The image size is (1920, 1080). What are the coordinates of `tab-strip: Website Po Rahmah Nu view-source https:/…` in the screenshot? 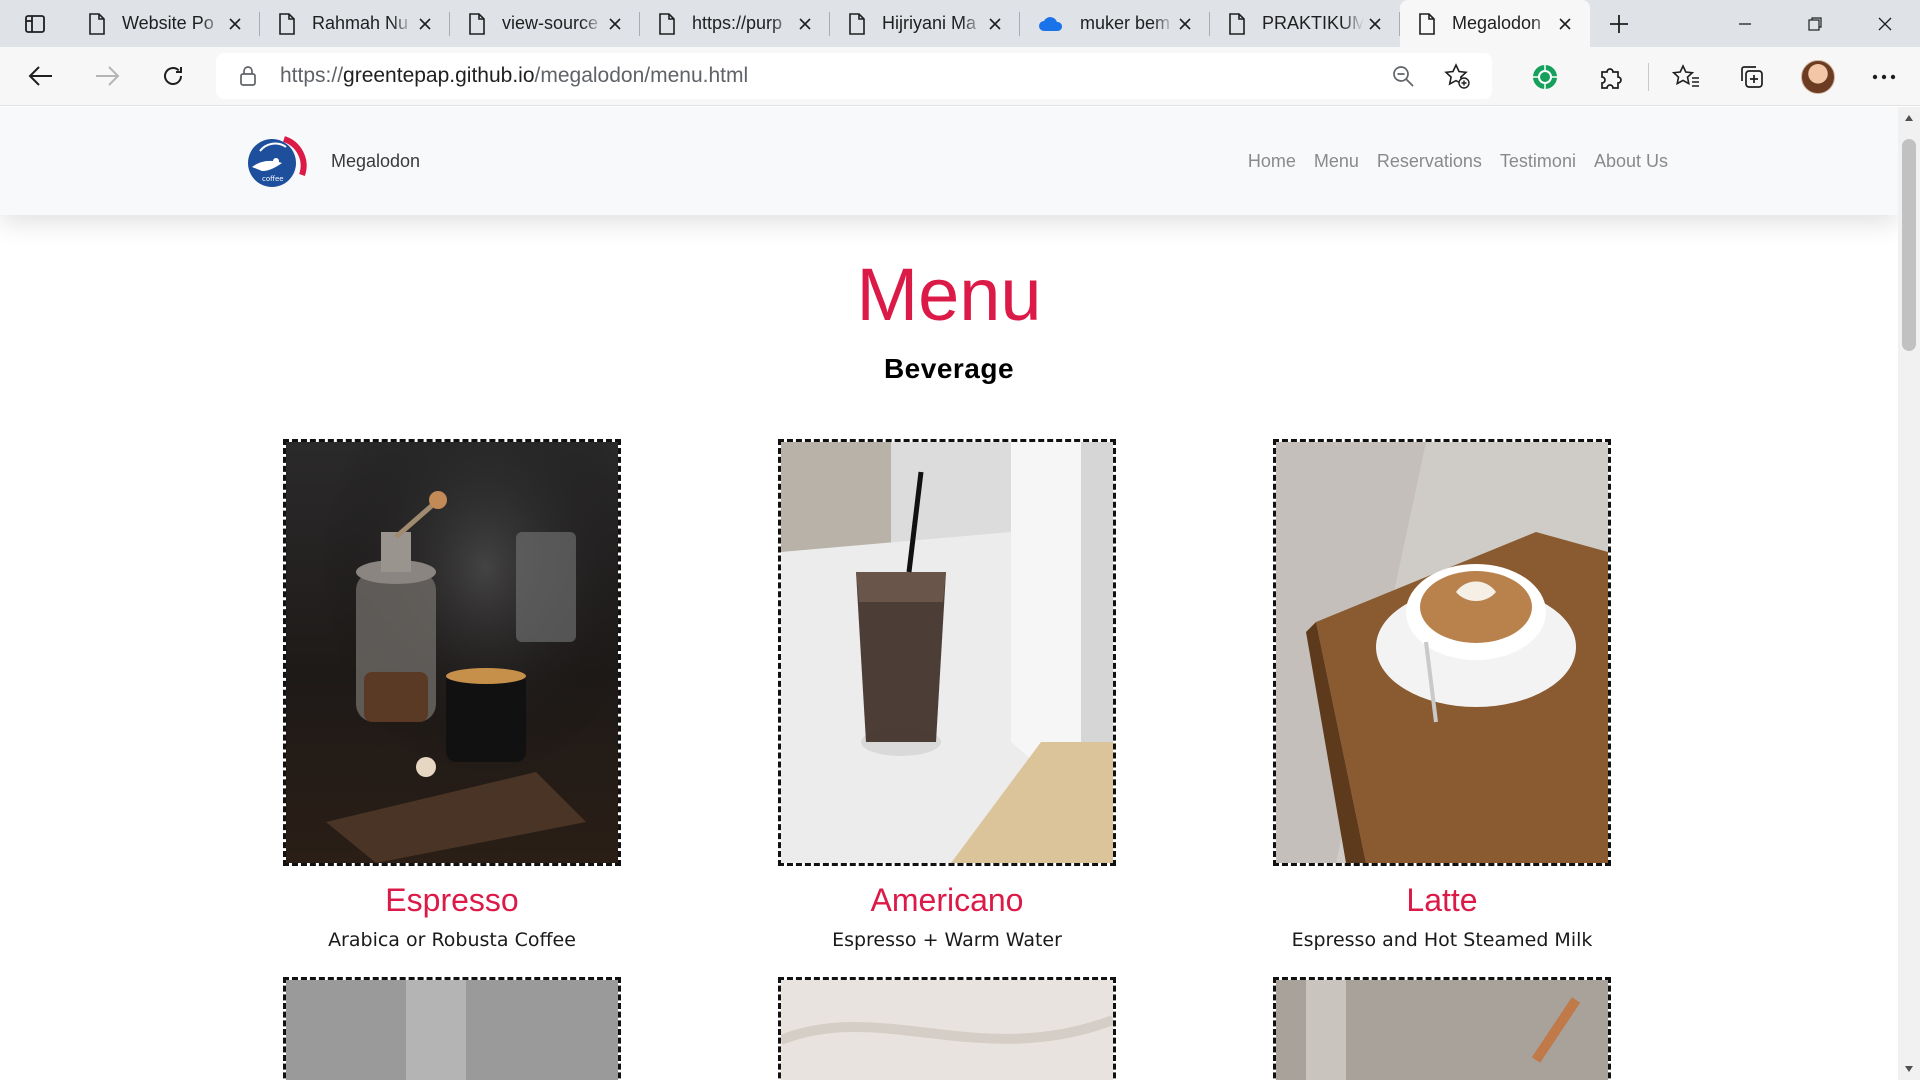 It's located at (960, 23).